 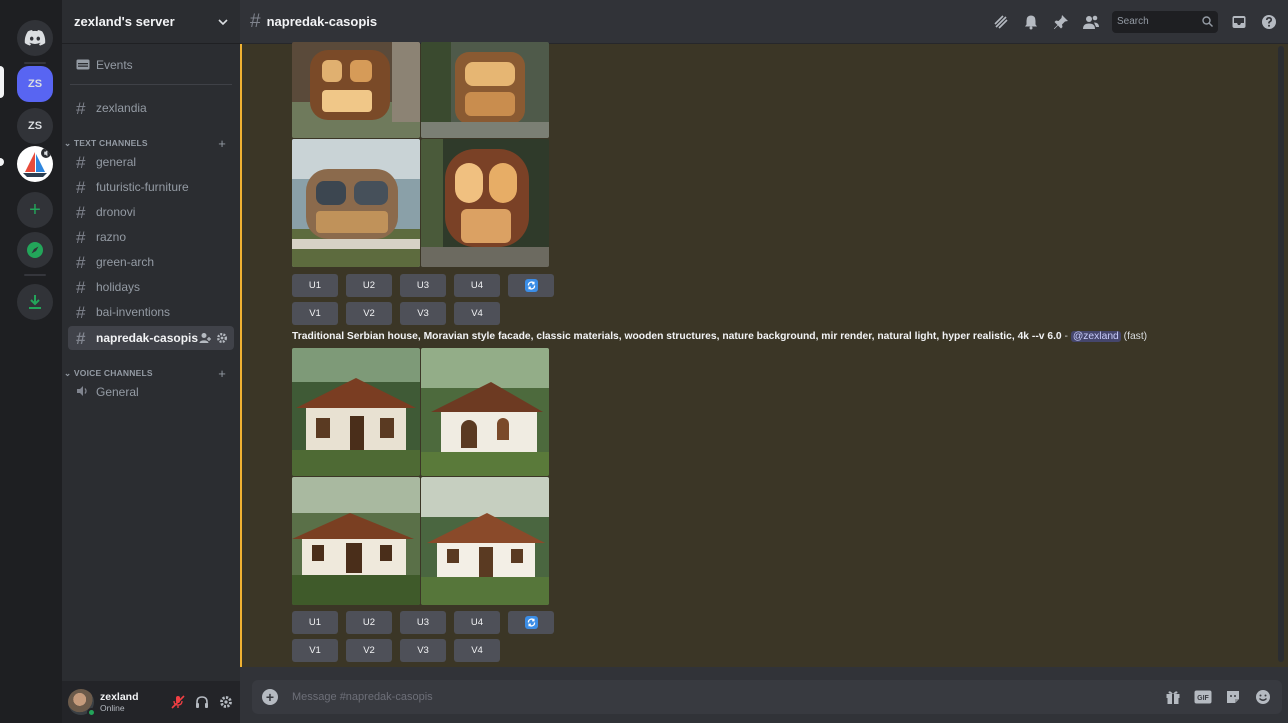 I want to click on channel-dronovi: # dronovi, so click(x=151, y=212).